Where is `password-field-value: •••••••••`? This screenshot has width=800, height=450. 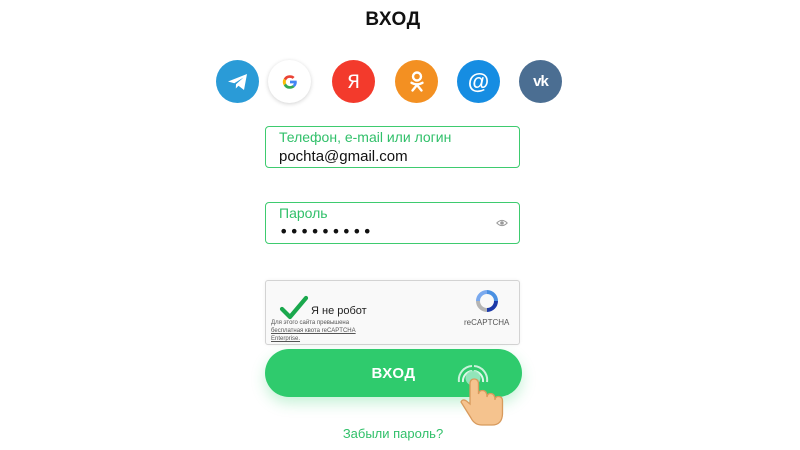
password-field-value: ••••••••• is located at coordinates (326, 231).